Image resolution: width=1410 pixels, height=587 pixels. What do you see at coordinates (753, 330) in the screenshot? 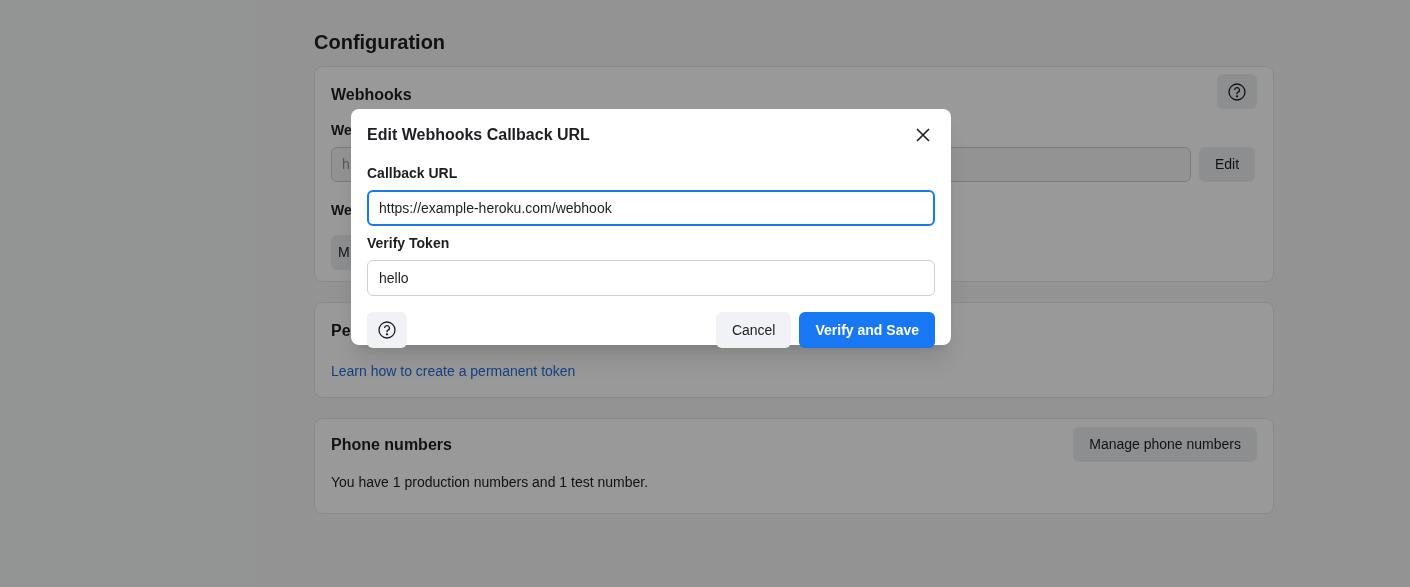
I see `cancel-button: Cancel` at bounding box center [753, 330].